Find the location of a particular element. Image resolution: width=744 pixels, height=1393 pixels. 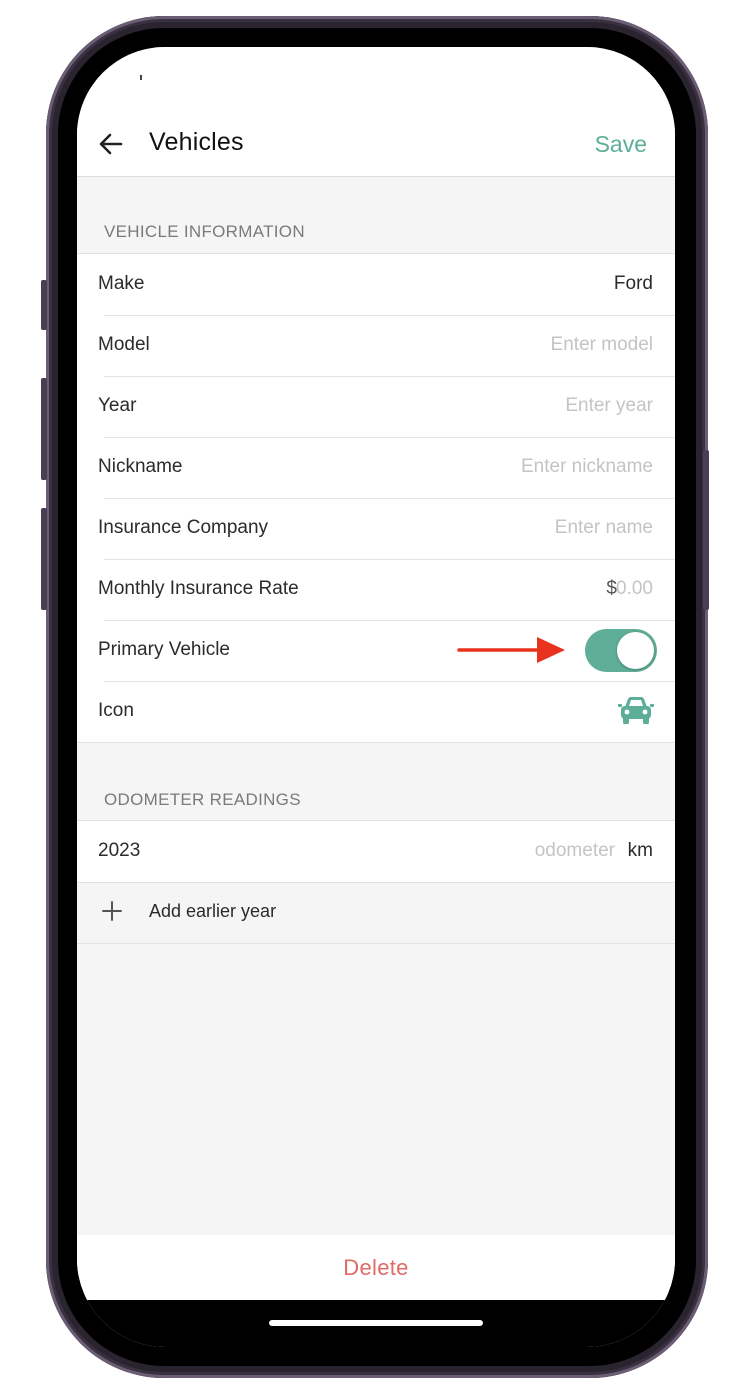

insurance-company-row: Insurance Company is located at coordinates (376, 528).